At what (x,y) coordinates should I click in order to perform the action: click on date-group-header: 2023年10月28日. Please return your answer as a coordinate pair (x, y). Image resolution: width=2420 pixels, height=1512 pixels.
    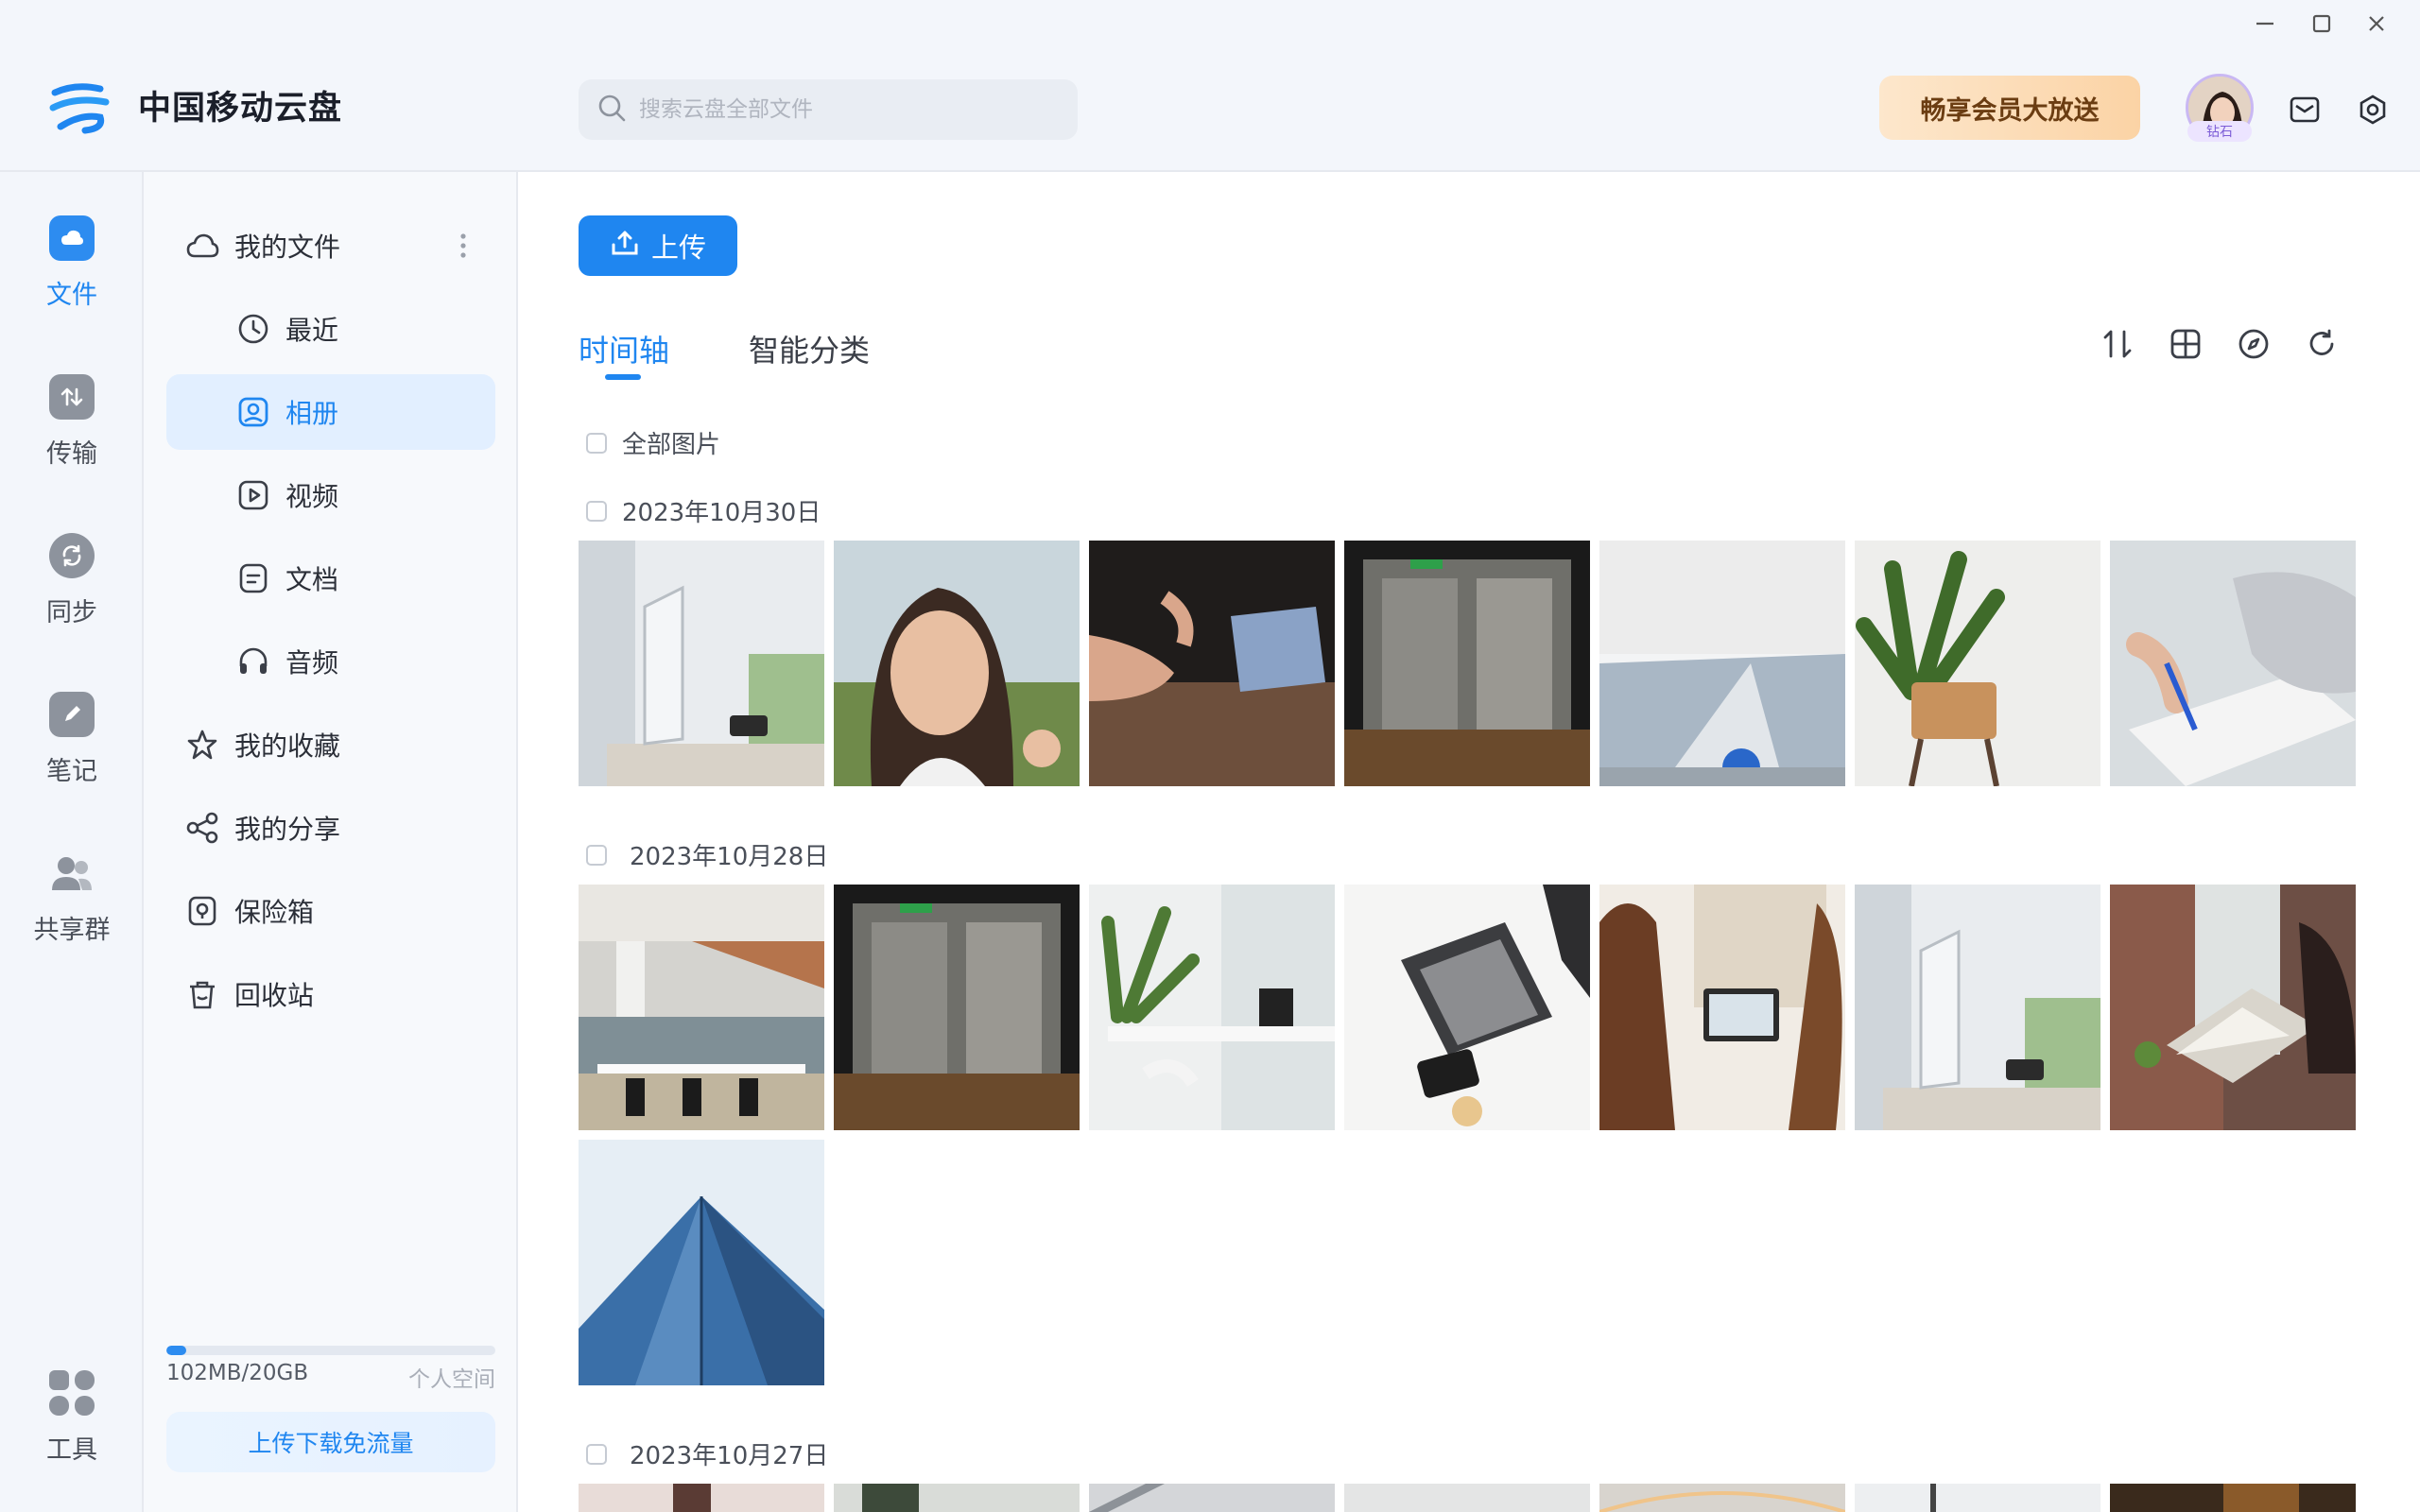
    Looking at the image, I should click on (707, 854).